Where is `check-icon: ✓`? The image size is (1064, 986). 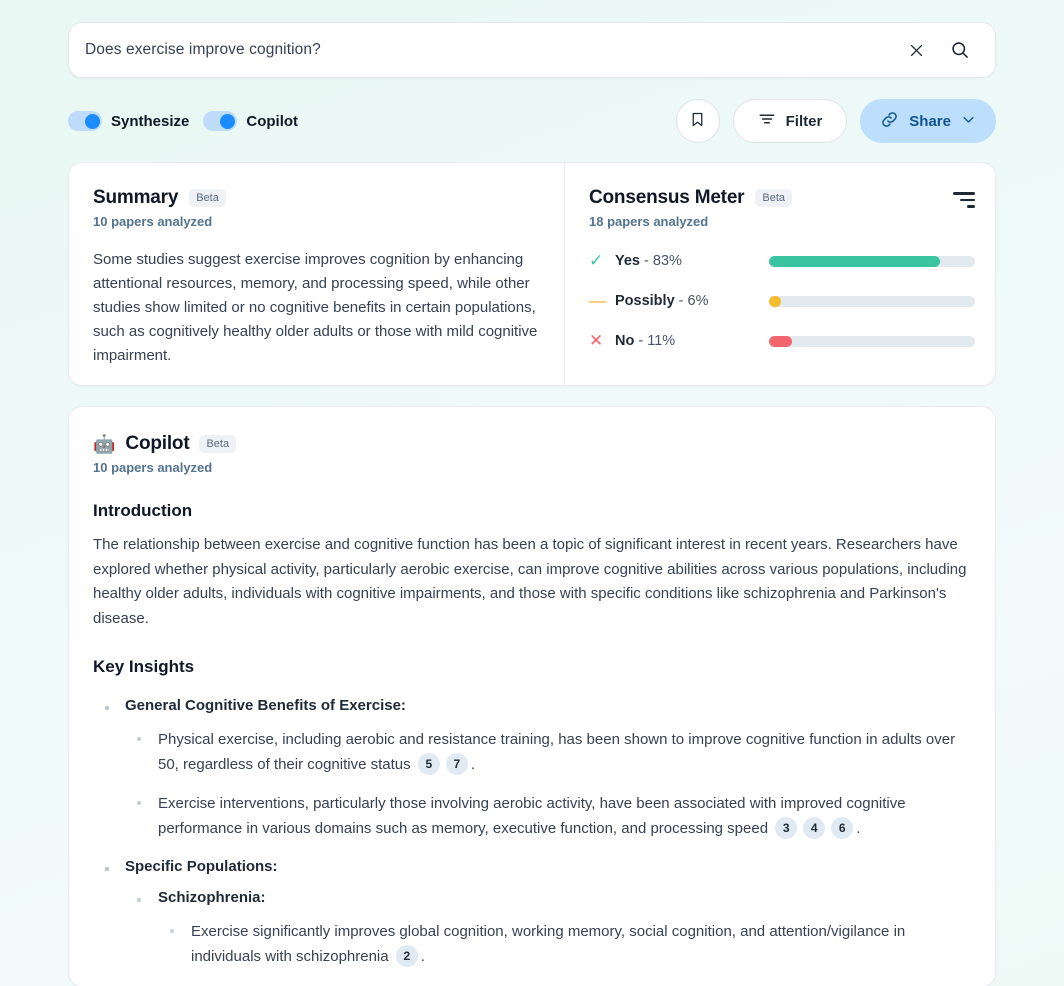
check-icon: ✓ is located at coordinates (596, 260).